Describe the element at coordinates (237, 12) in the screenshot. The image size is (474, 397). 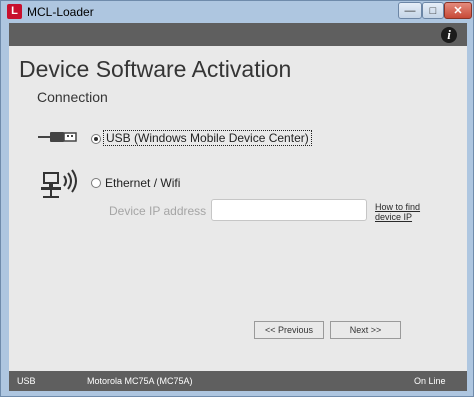
I see `title-bar: L MCL-Loader — □ ✕` at that location.